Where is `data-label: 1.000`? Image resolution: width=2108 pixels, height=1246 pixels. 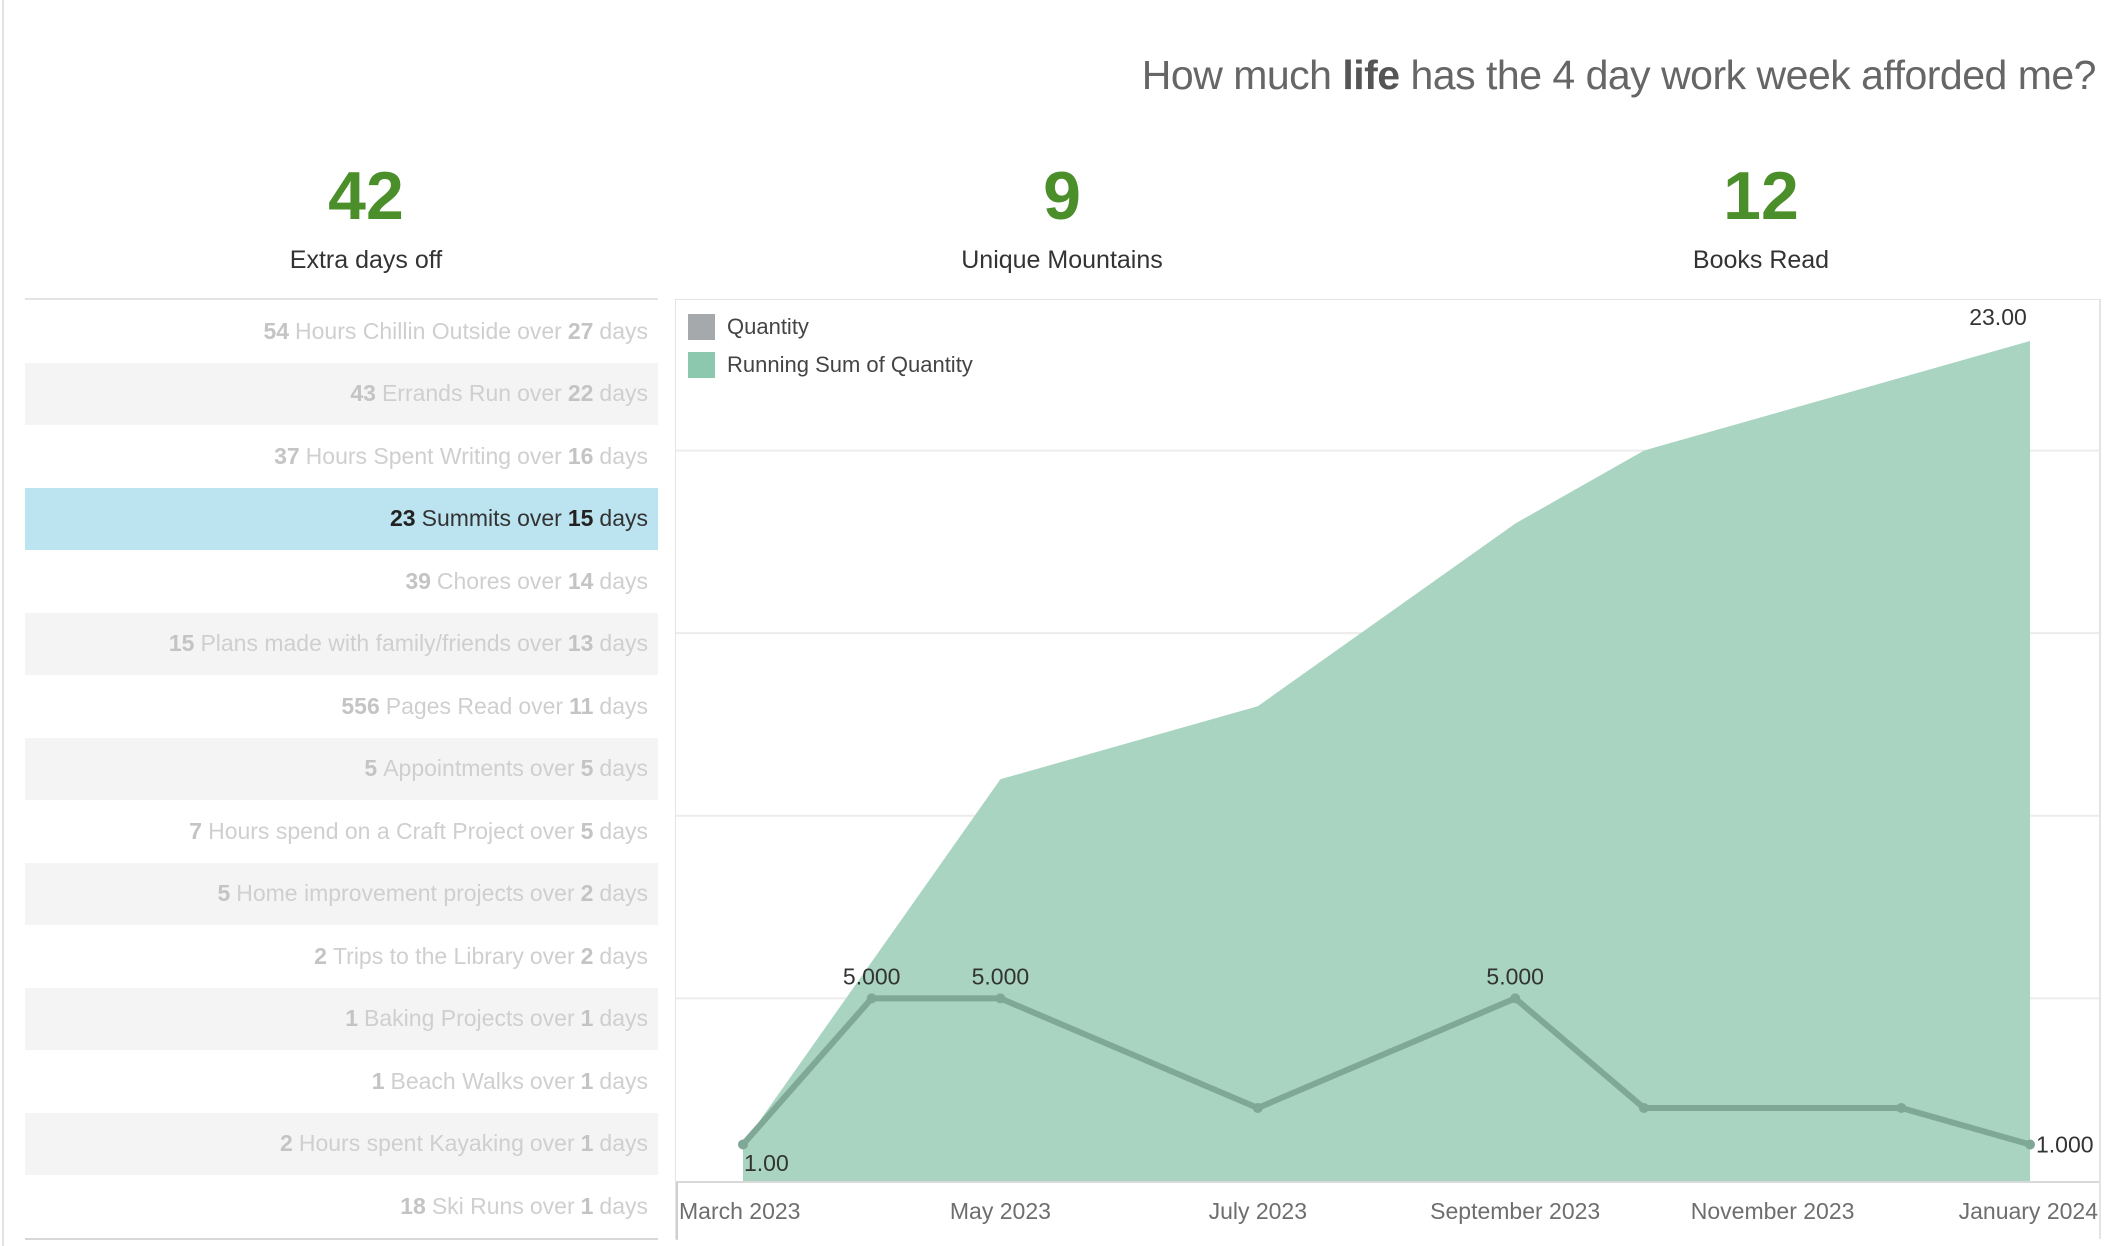
data-label: 1.000 is located at coordinates (2065, 1144).